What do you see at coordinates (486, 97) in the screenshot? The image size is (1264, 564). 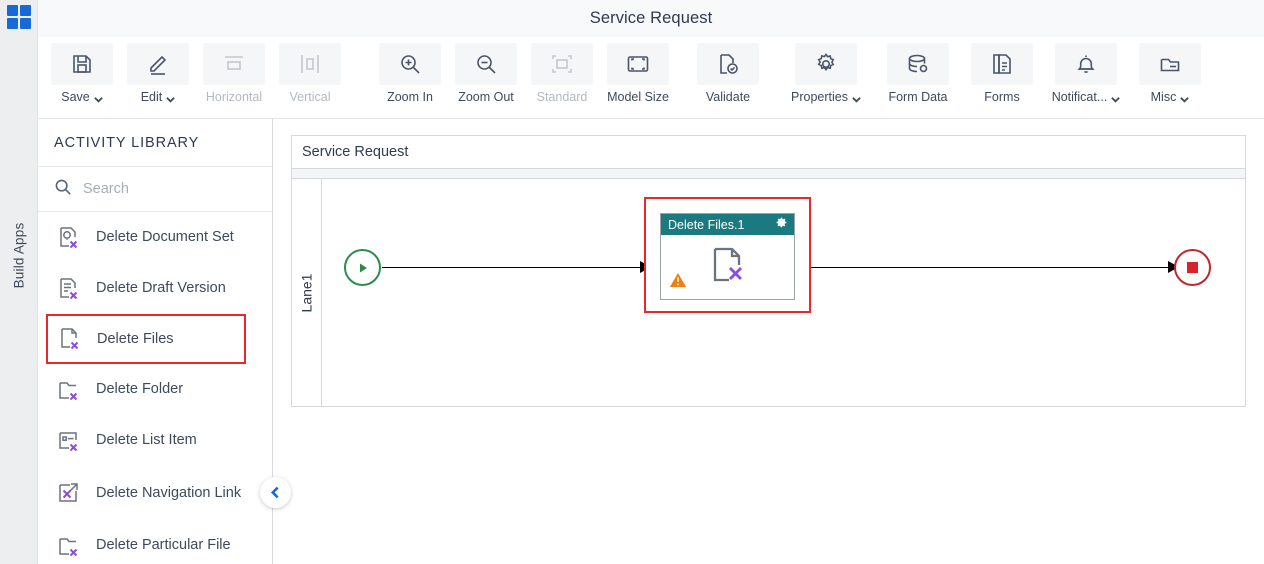 I see `toolbar-label: Zoom Out` at bounding box center [486, 97].